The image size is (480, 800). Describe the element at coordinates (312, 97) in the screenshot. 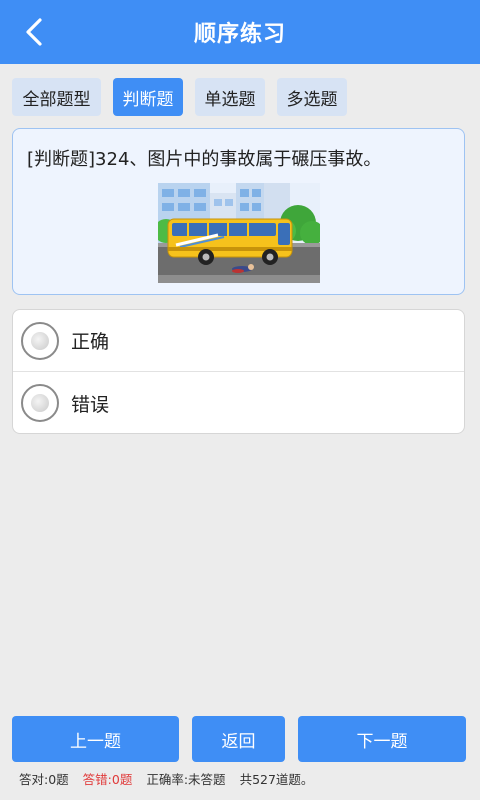

I see `tab-multiple-choice: 多选题` at that location.